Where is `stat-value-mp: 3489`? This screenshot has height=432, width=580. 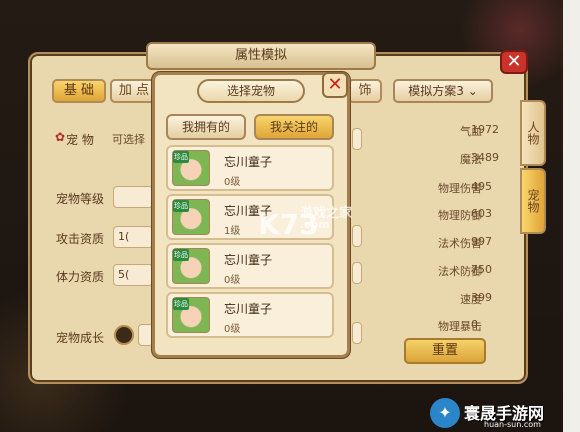
stat-value-mp: 3489 is located at coordinates (485, 157).